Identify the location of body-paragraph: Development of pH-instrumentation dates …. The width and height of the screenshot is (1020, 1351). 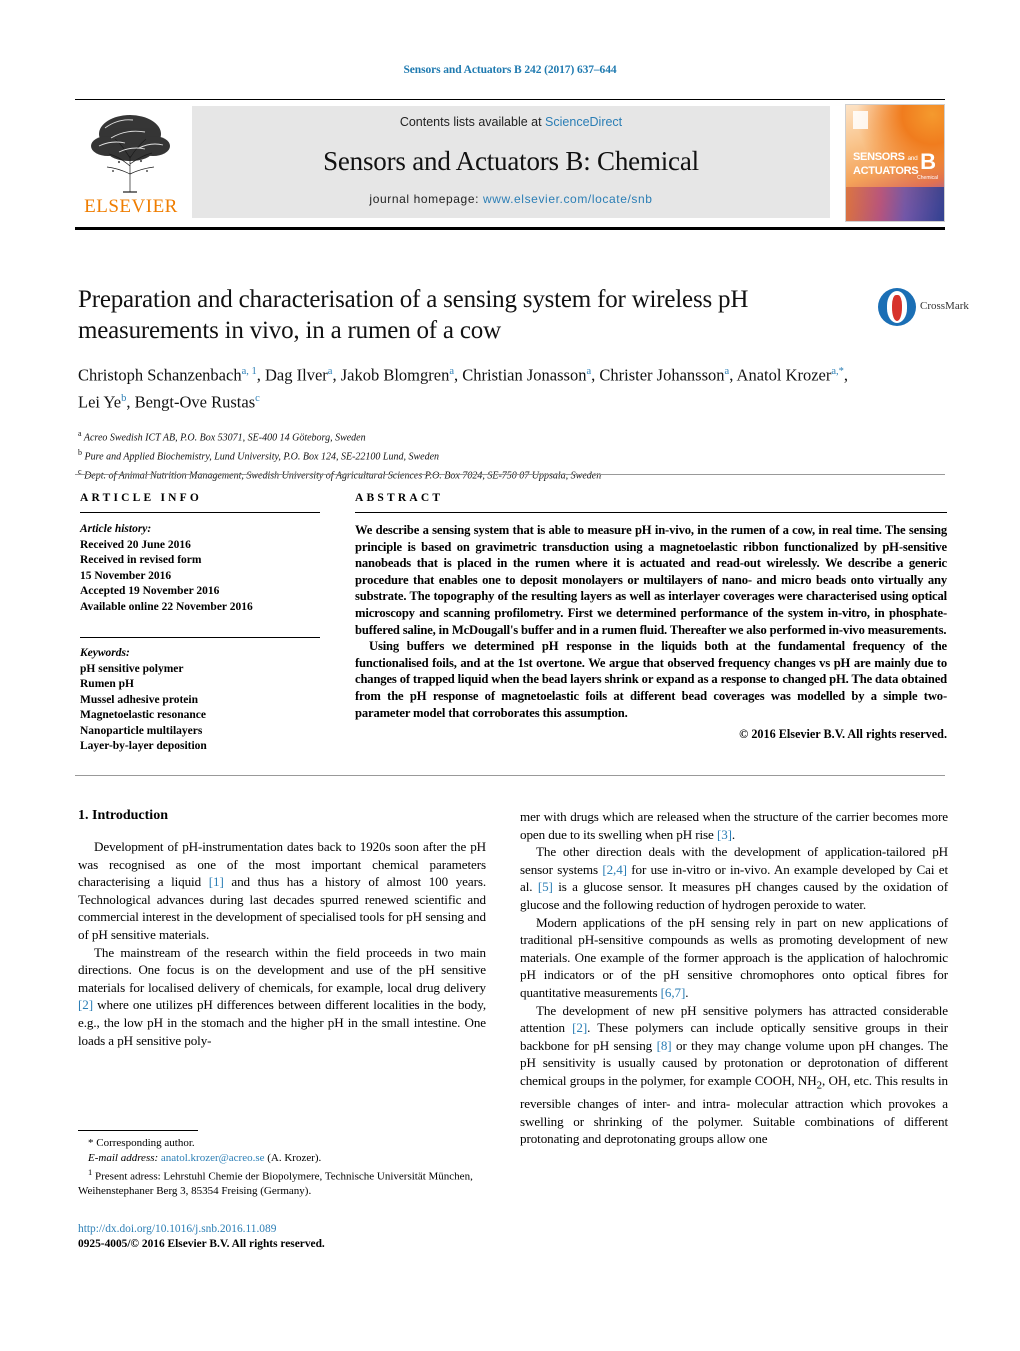
(282, 890).